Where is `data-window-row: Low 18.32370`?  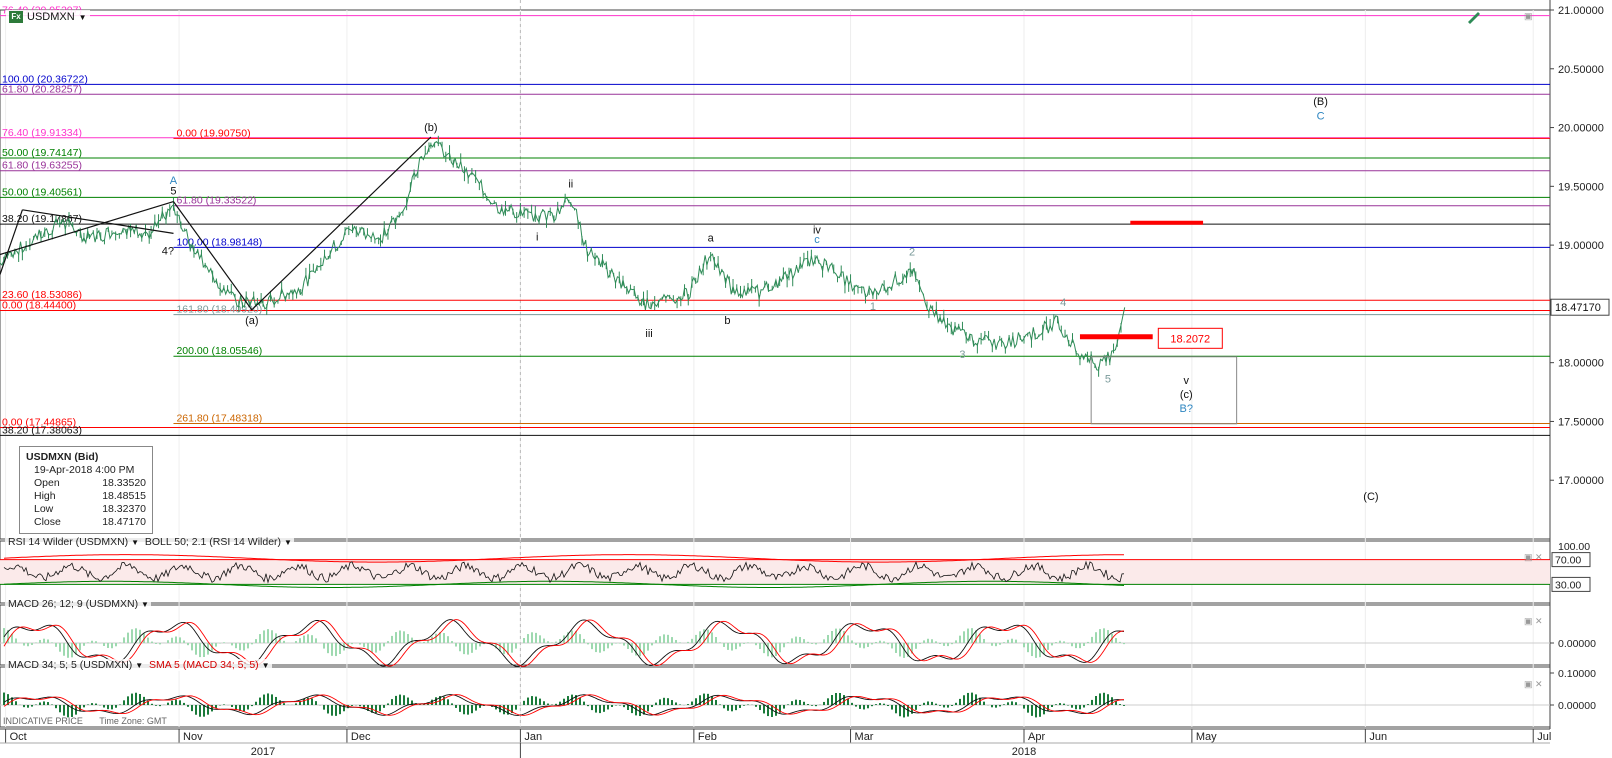 data-window-row: Low 18.32370 is located at coordinates (86, 509).